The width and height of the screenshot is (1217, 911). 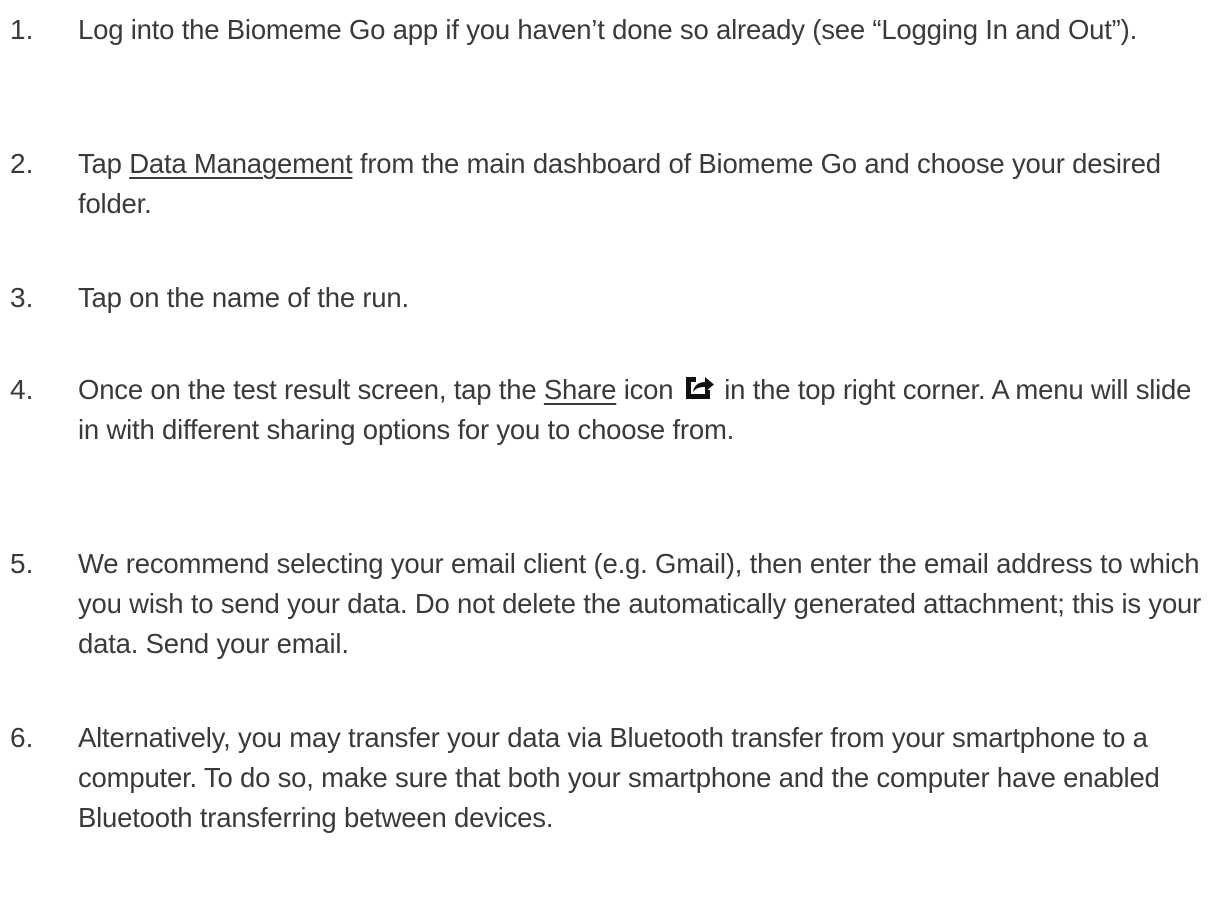 I want to click on share-icon, so click(x=699, y=387).